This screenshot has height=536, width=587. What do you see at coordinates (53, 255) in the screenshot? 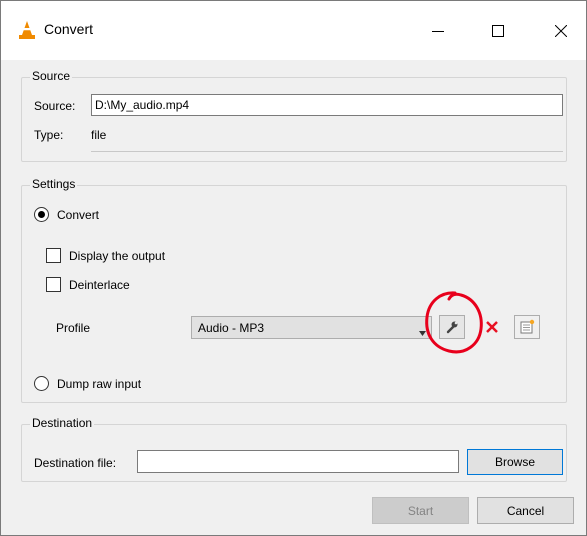
I see `display-output-checkbox` at bounding box center [53, 255].